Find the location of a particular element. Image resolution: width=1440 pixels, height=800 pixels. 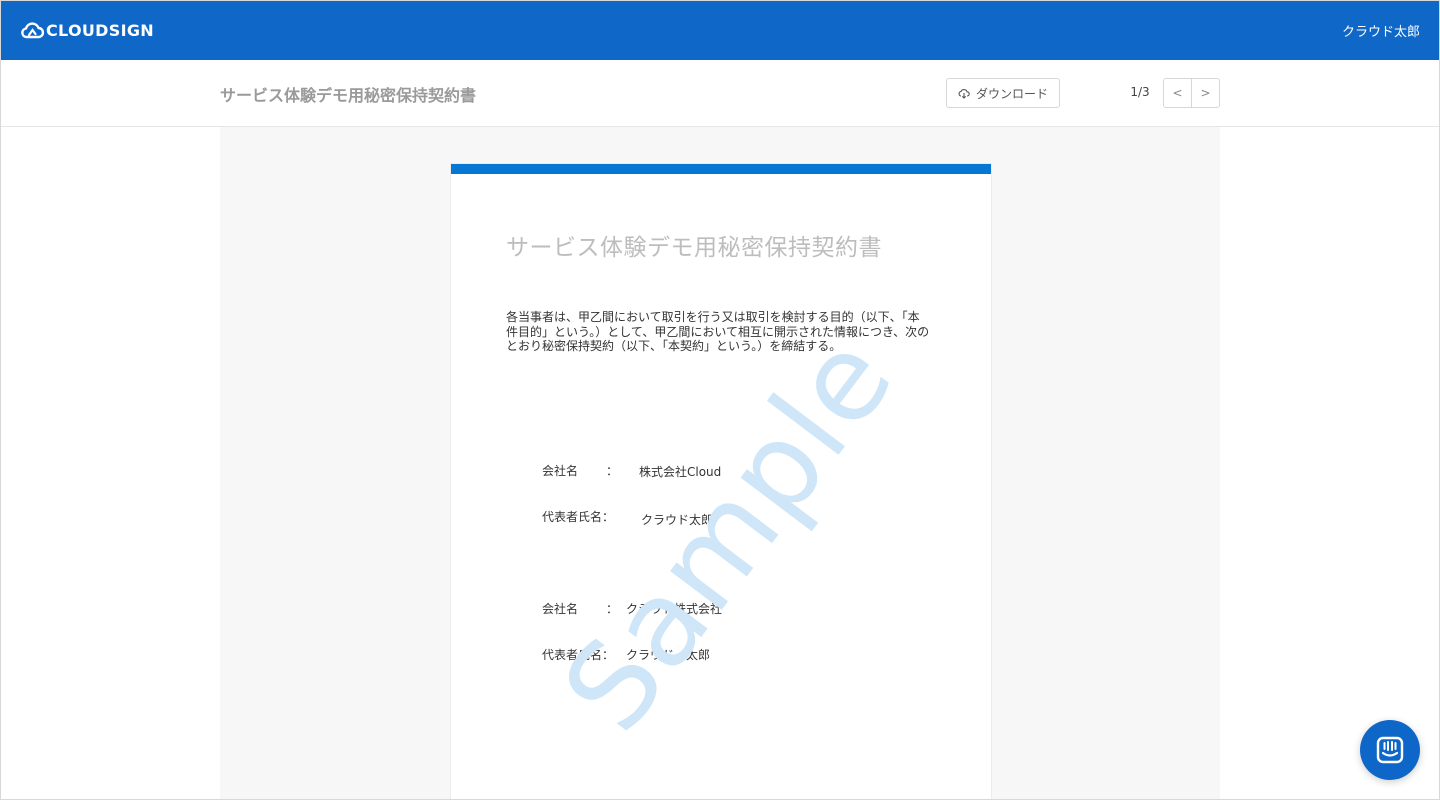

app-header: CLOUDSIGN クラウド太郎 is located at coordinates (720, 30).